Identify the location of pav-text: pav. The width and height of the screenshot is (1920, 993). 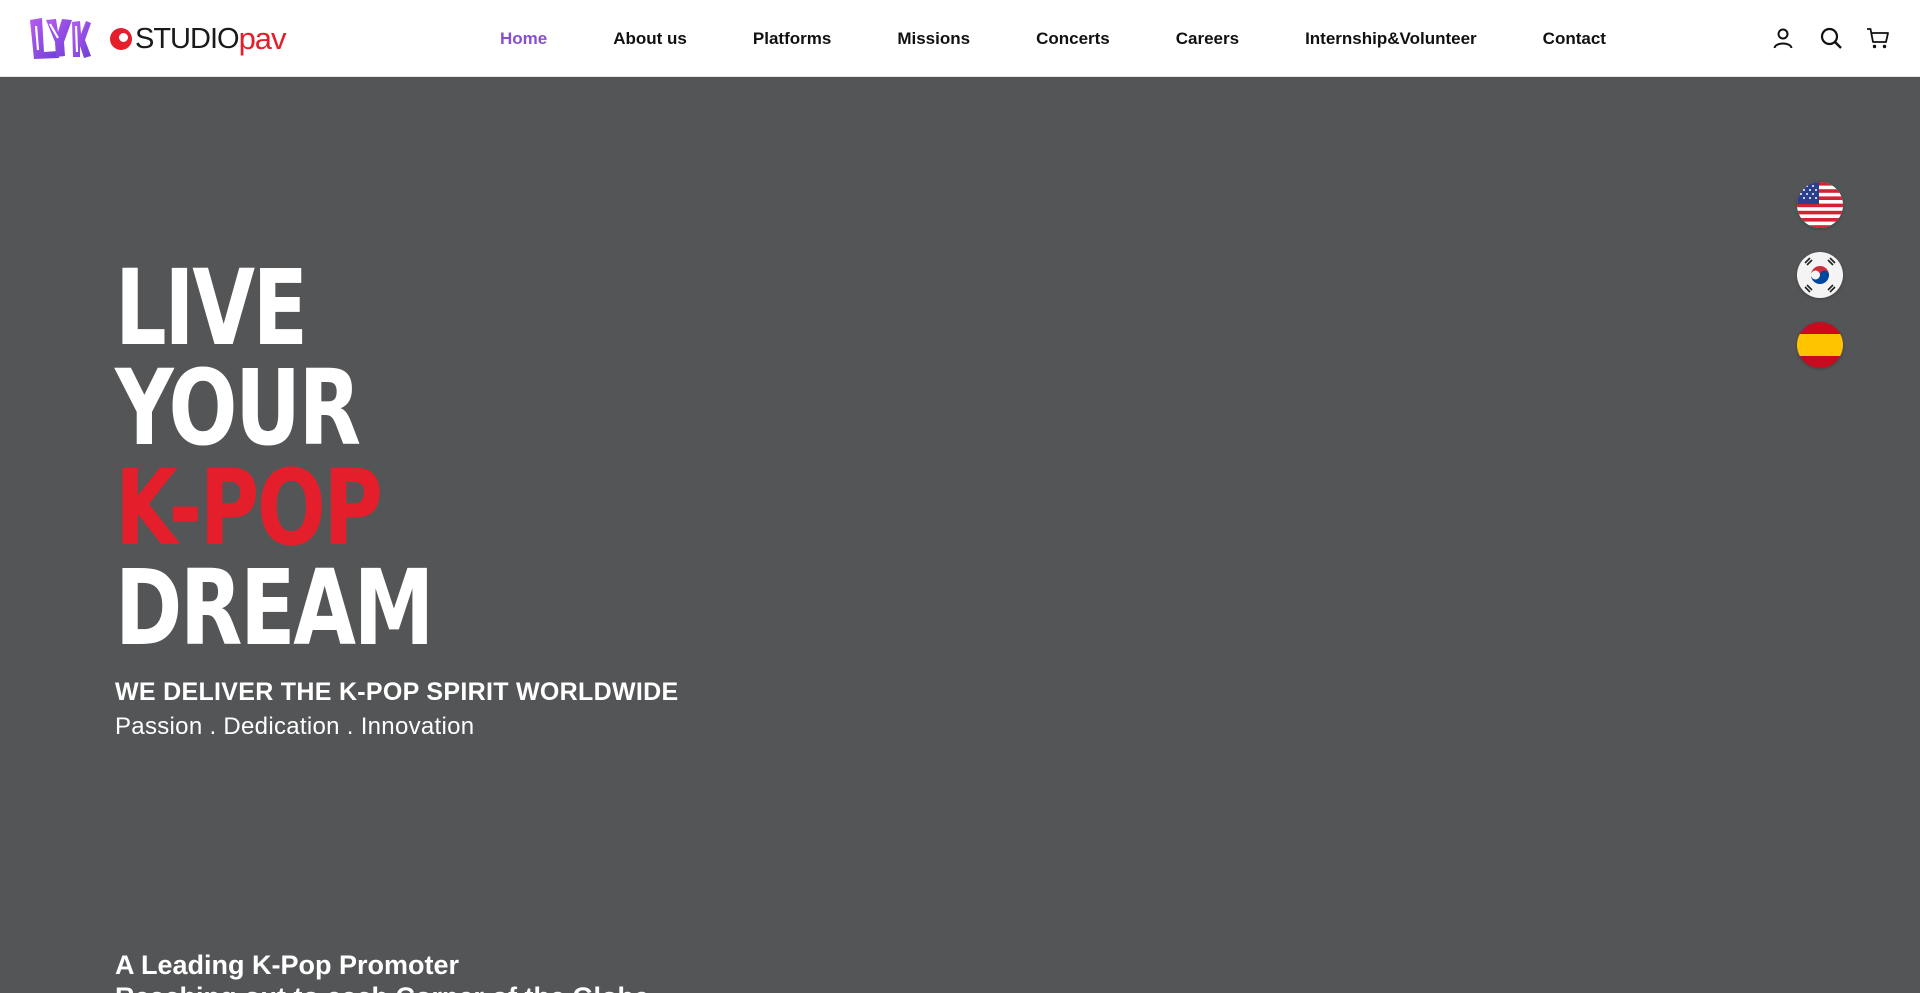
(262, 38).